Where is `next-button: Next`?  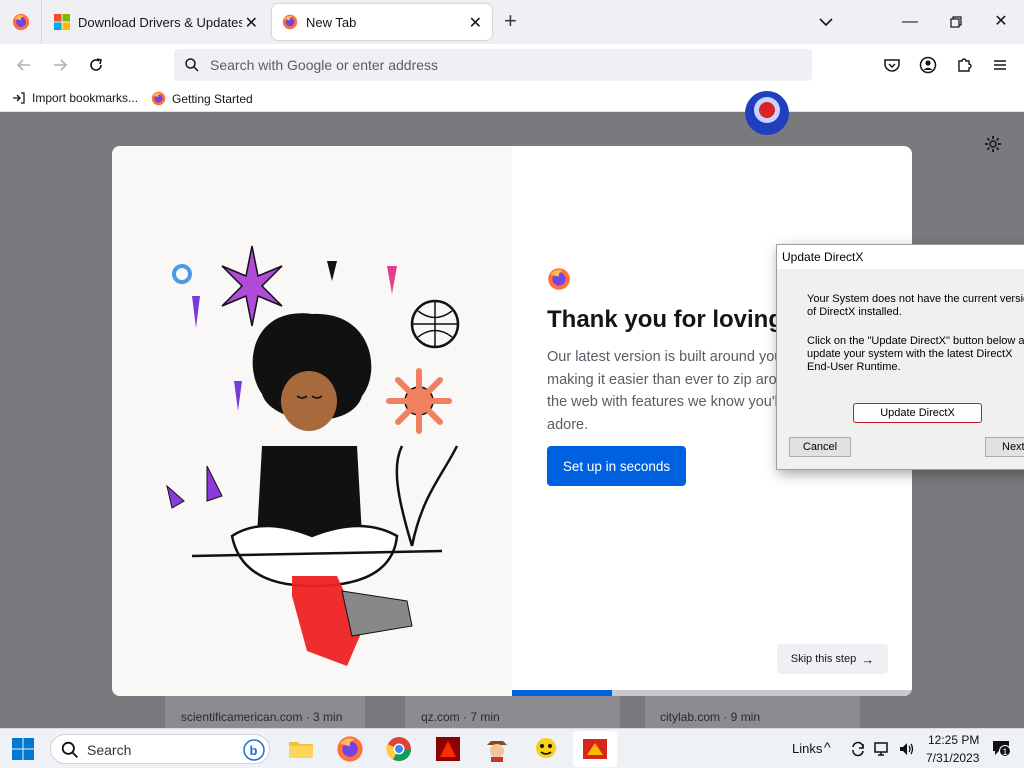 next-button: Next is located at coordinates (1004, 447).